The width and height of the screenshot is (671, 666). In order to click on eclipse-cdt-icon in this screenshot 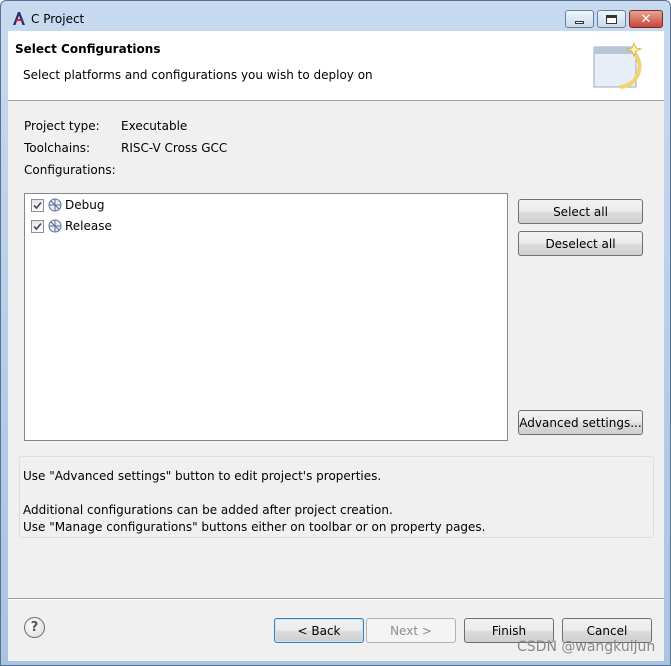, I will do `click(19, 18)`.